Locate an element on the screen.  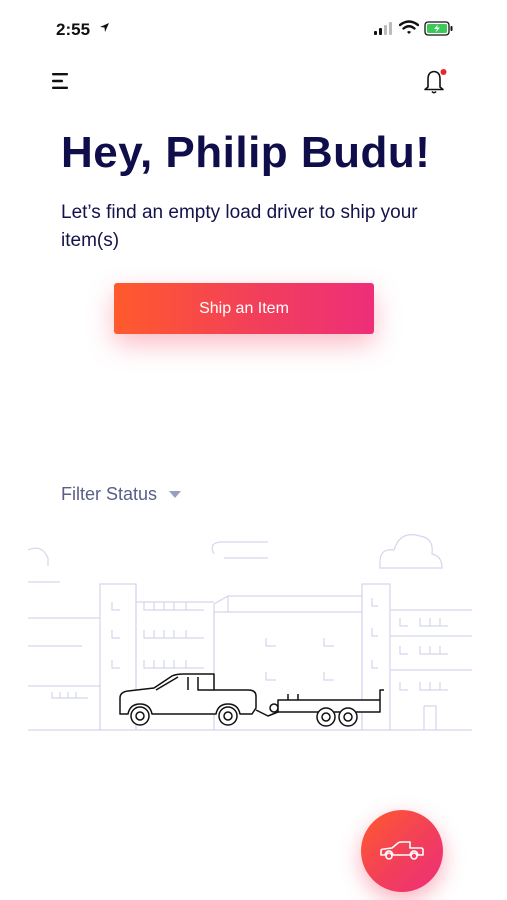
bell-icon is located at coordinates (435, 81).